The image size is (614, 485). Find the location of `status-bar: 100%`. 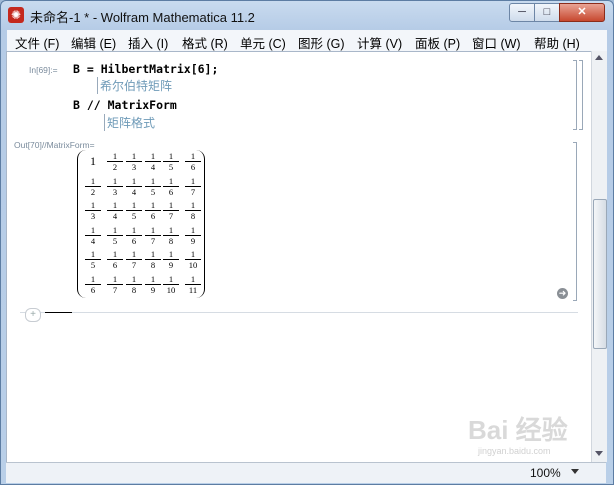

status-bar: 100% is located at coordinates (306, 472).